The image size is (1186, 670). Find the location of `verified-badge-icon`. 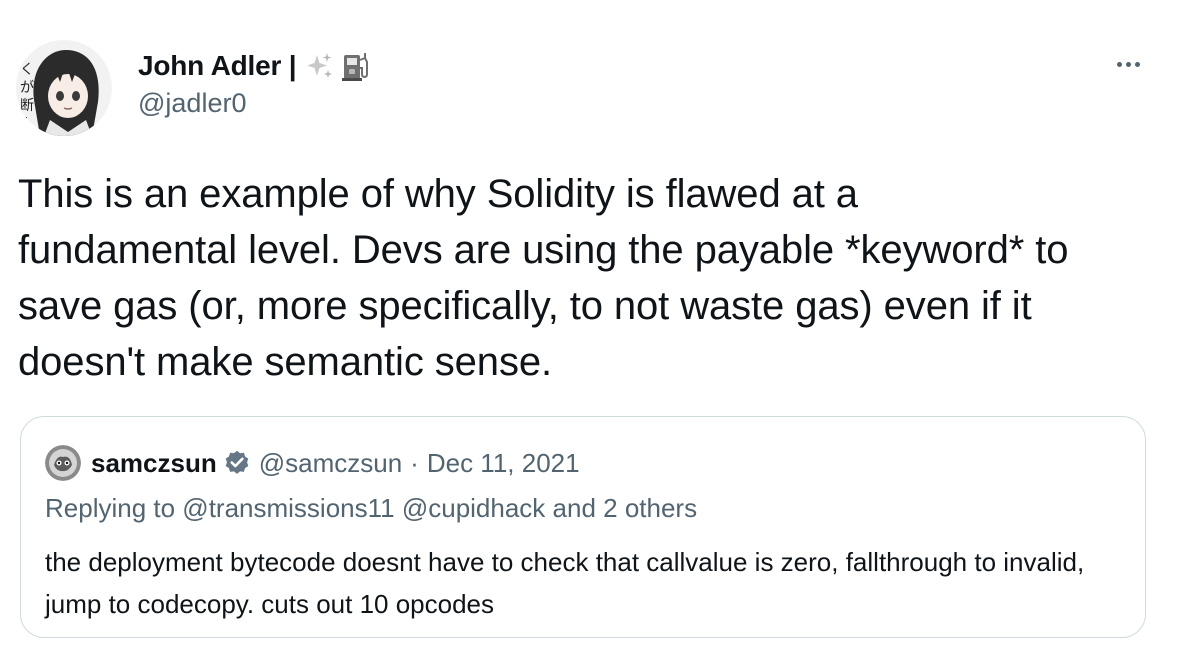

verified-badge-icon is located at coordinates (237, 463).